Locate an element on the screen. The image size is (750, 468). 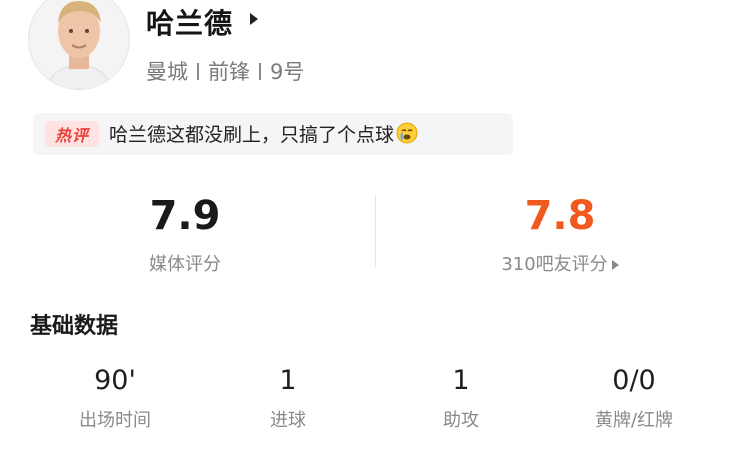
stat-goals: 1 进球 is located at coordinates (288, 398).